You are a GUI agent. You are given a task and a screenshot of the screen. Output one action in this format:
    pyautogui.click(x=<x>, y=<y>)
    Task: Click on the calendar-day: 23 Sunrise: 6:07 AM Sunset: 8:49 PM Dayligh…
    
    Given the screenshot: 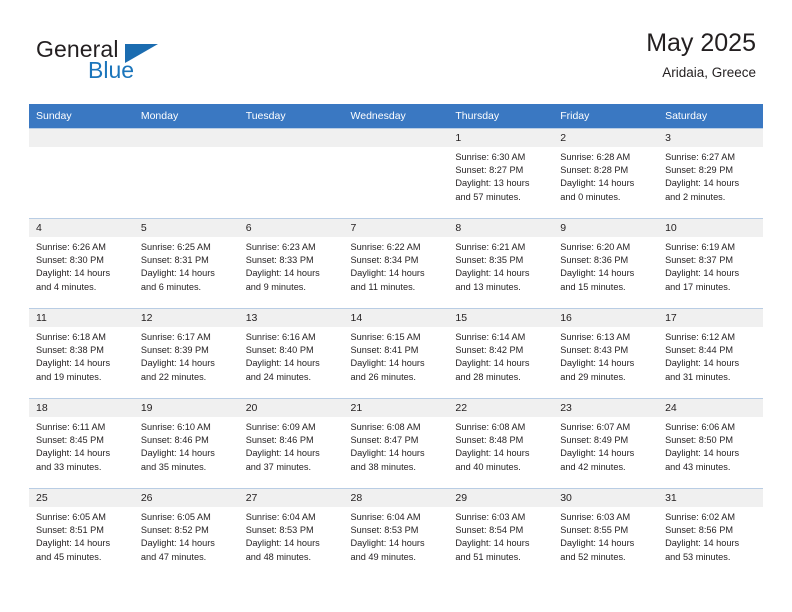 What is the action you would take?
    pyautogui.click(x=606, y=443)
    